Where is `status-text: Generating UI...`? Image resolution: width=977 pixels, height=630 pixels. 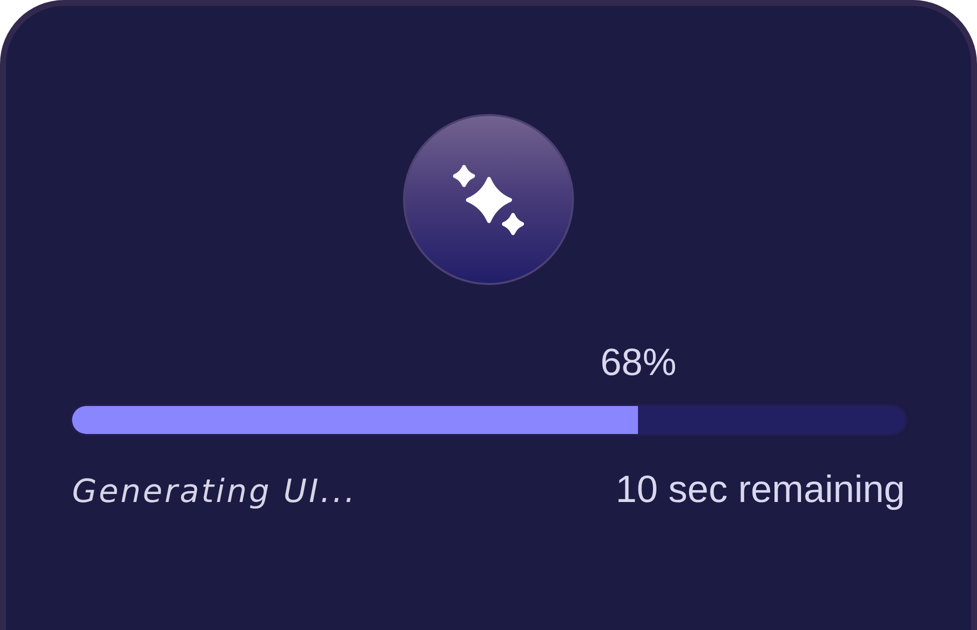 status-text: Generating UI... is located at coordinates (214, 491).